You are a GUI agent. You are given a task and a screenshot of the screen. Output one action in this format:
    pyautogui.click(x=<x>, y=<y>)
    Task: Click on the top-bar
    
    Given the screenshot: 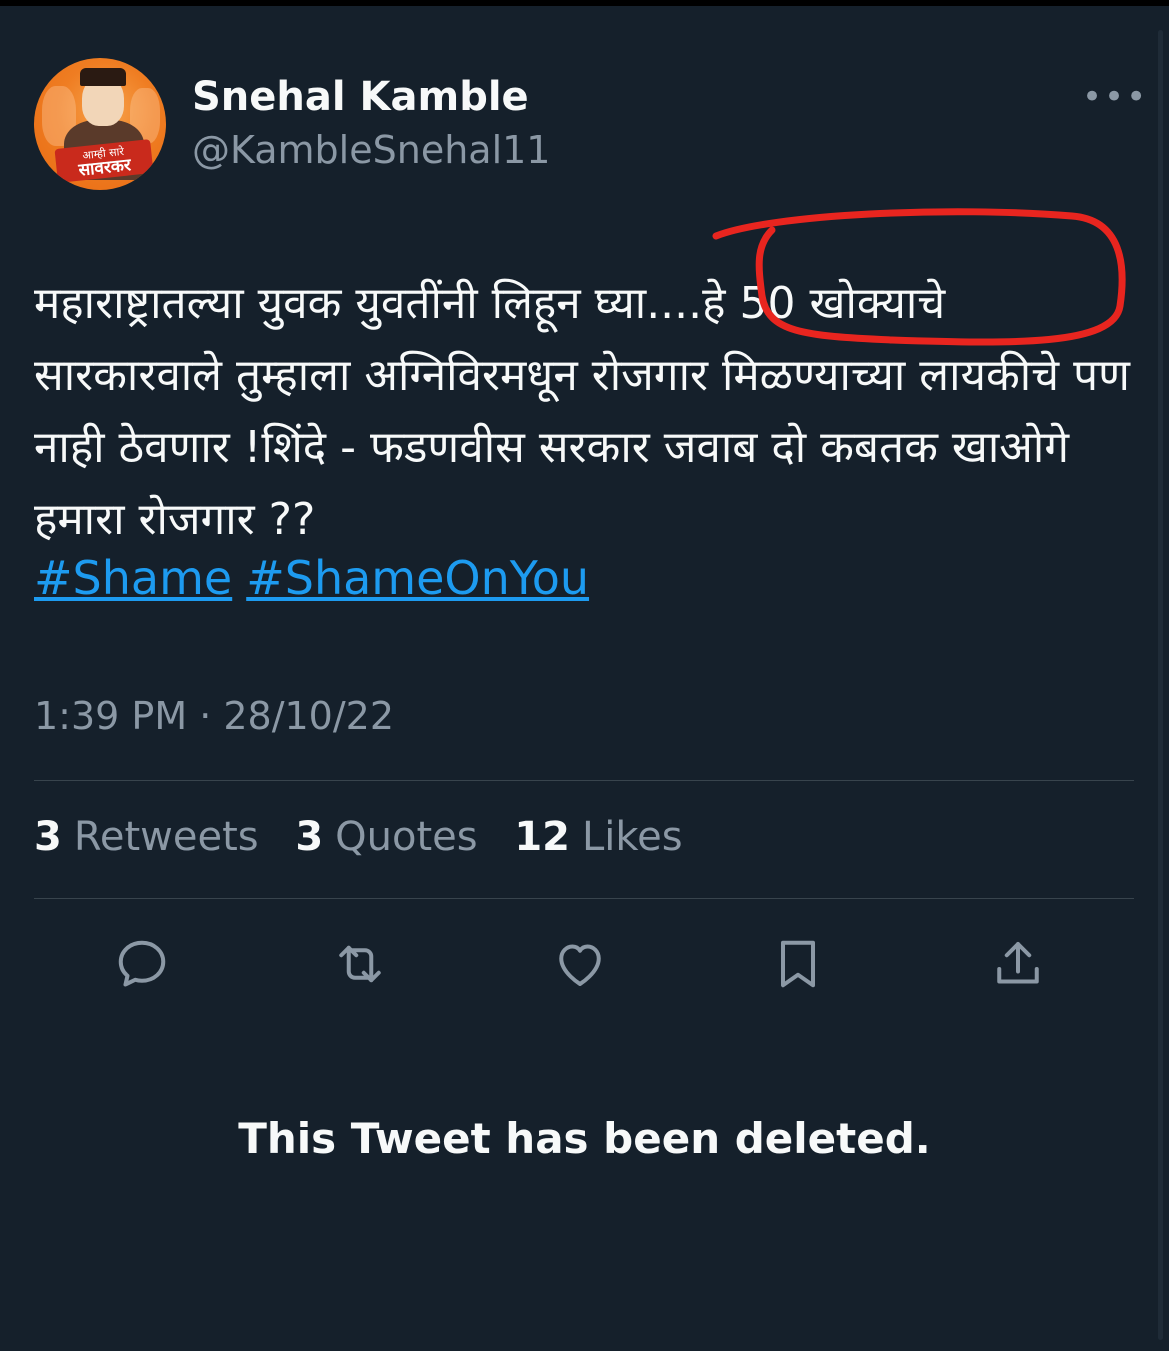 What is the action you would take?
    pyautogui.click(x=584, y=3)
    